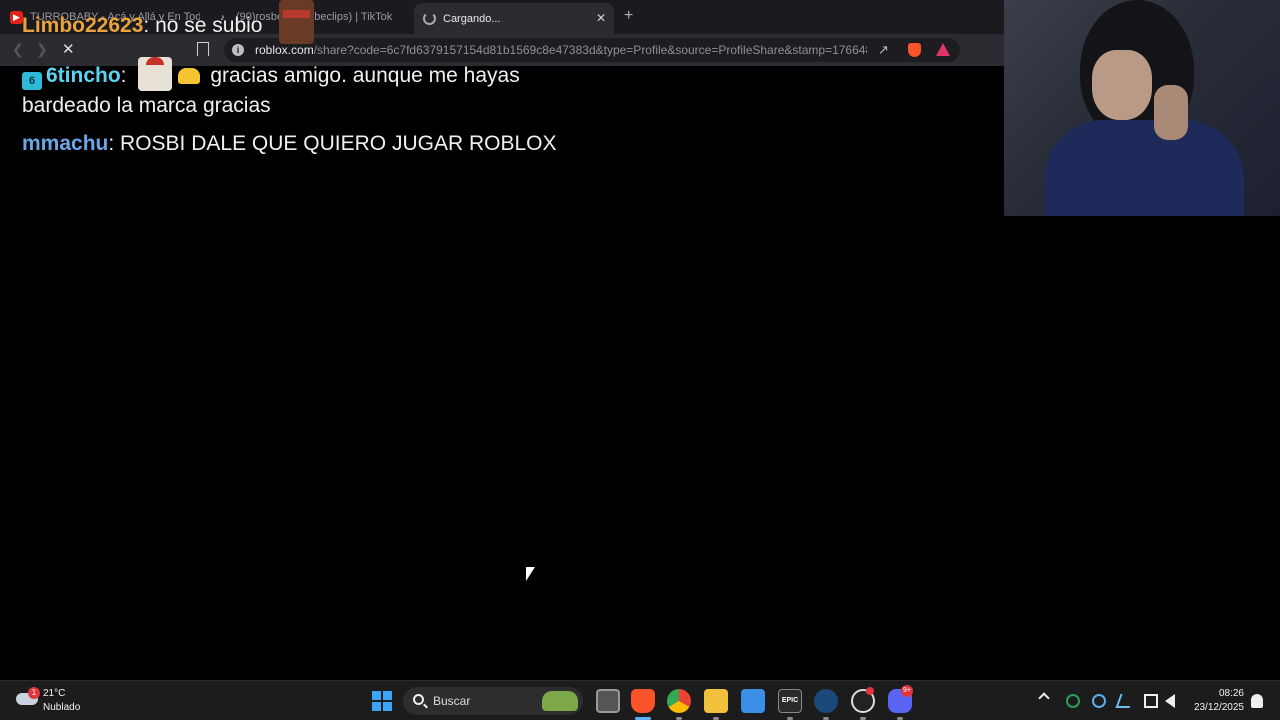  I want to click on webcam-person-hand, so click(1171, 112).